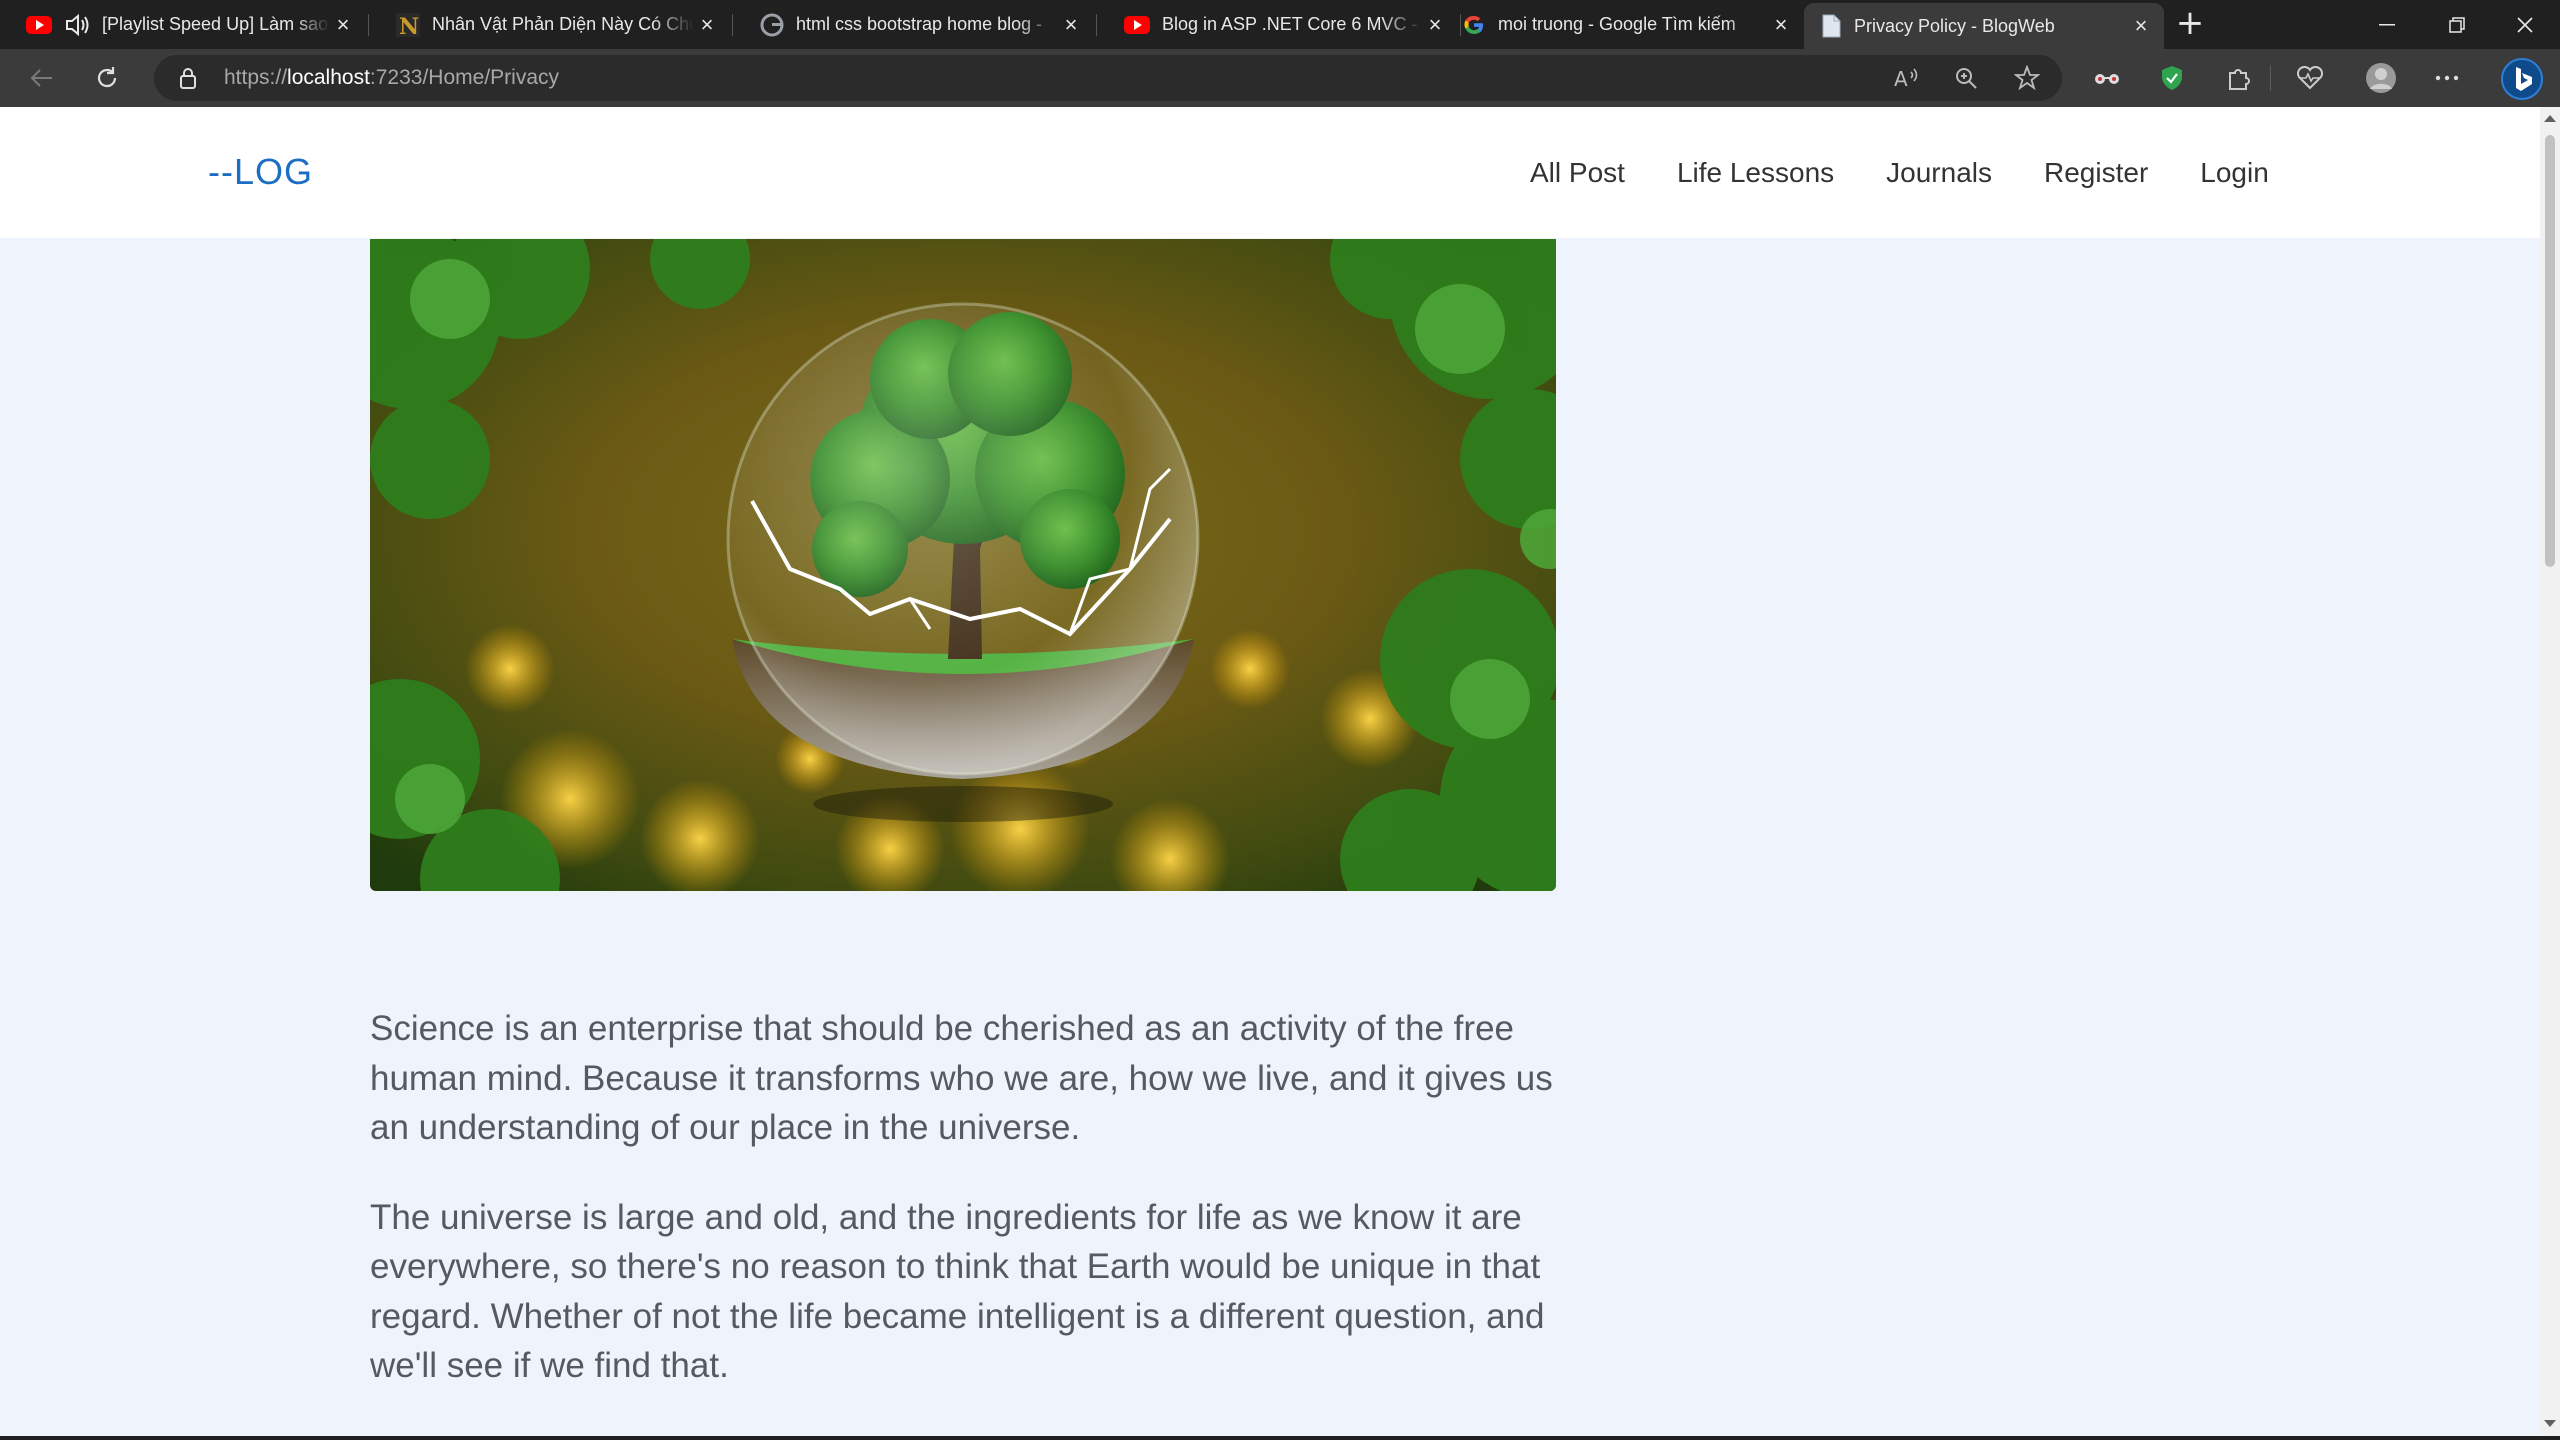 The width and height of the screenshot is (2560, 1440). I want to click on scroll-down-arrow-icon, so click(2550, 1423).